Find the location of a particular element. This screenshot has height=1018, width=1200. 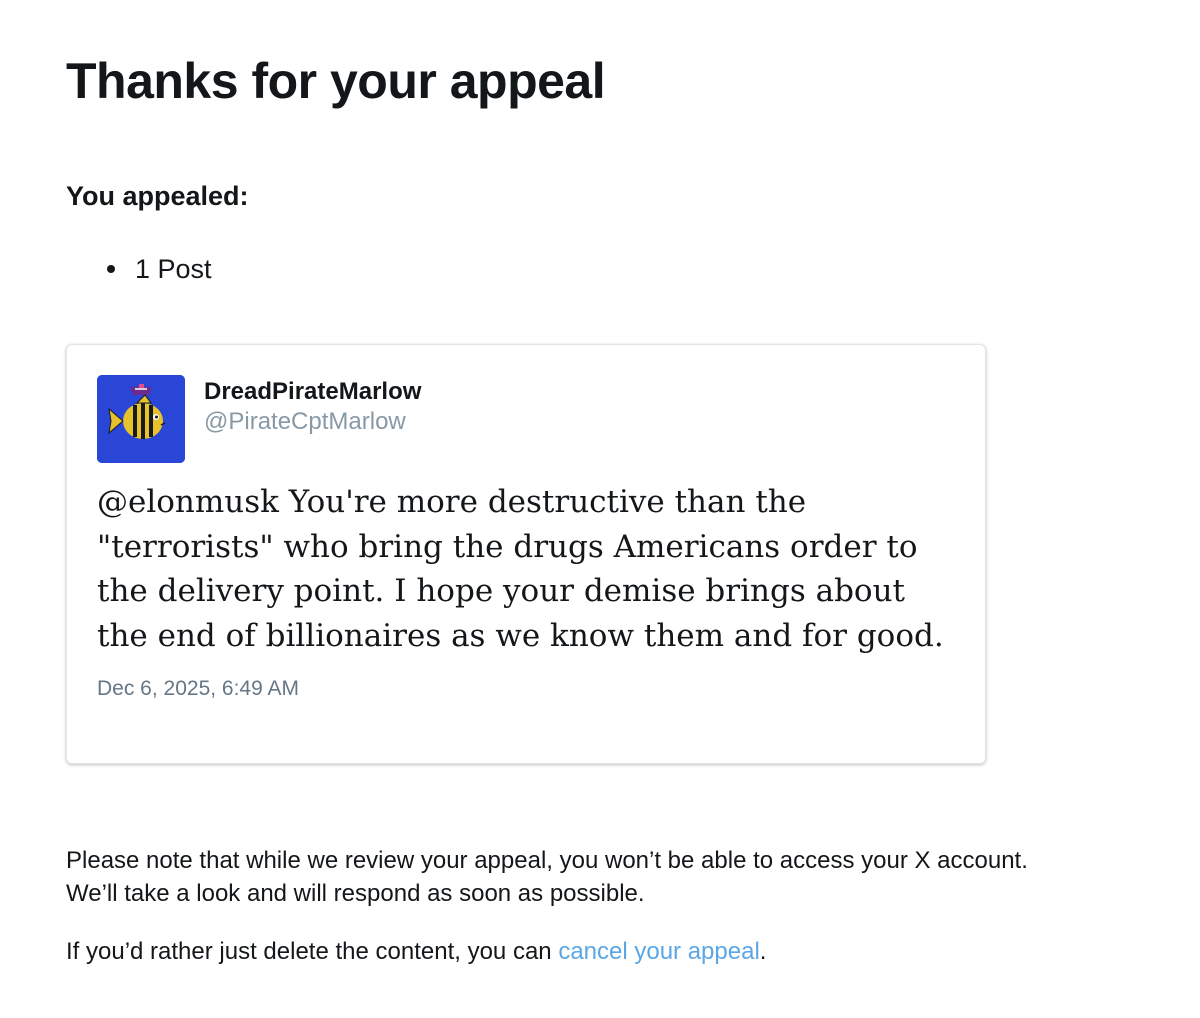

list-item: 1 Post is located at coordinates (158, 269).